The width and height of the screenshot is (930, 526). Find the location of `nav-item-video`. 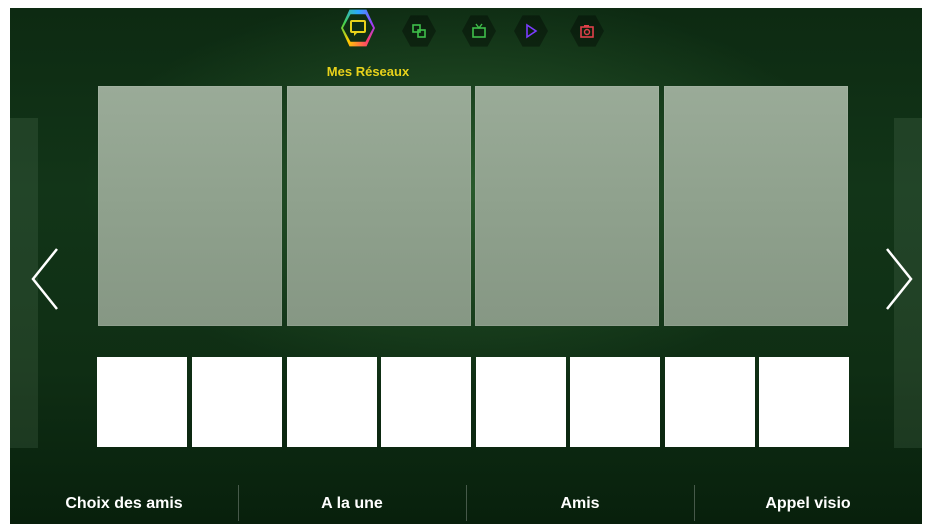

nav-item-video is located at coordinates (531, 31).